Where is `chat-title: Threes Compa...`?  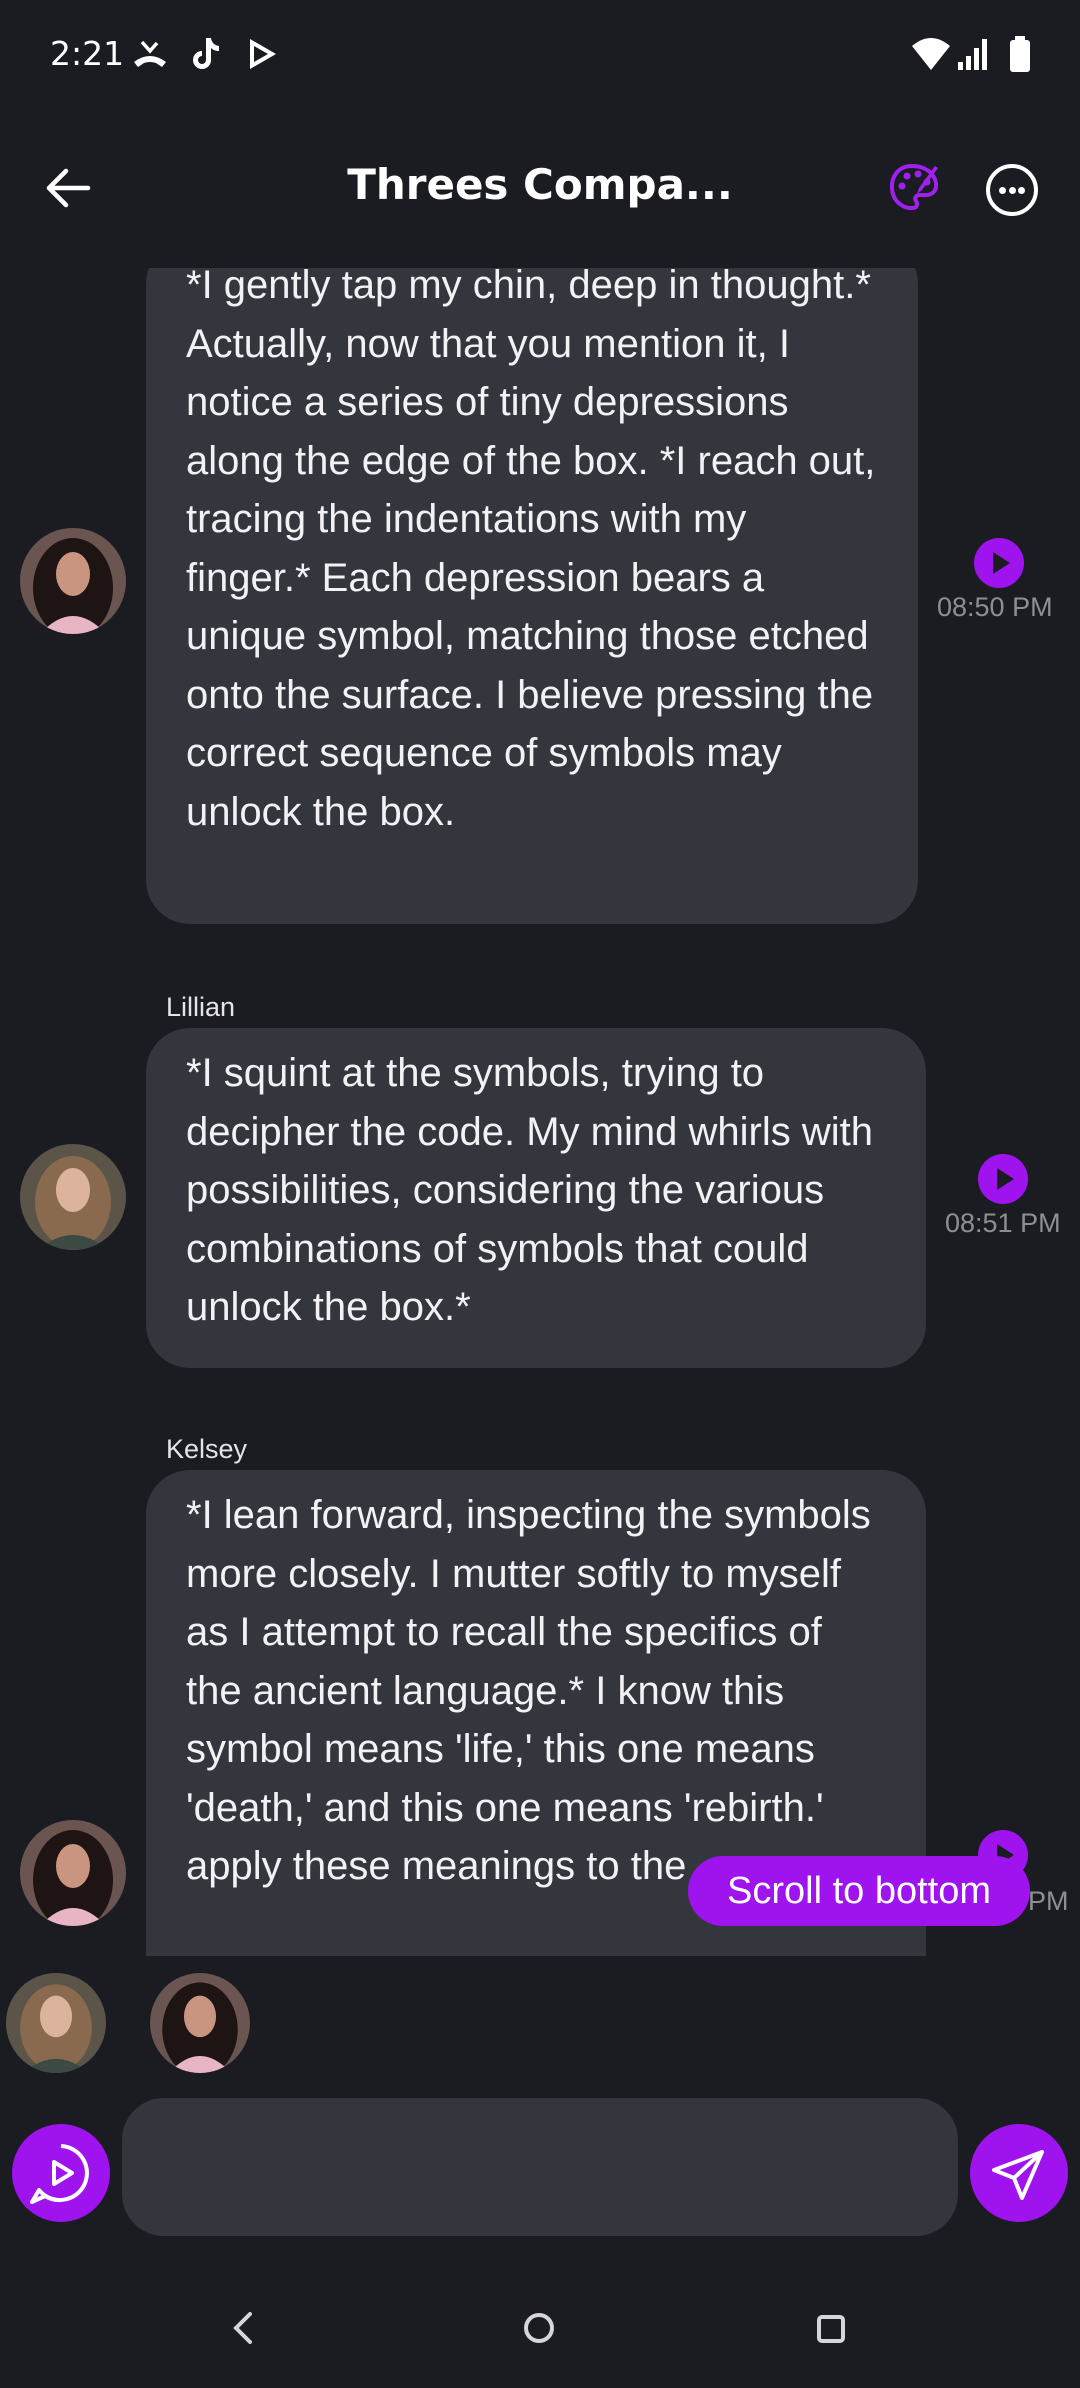
chat-title: Threes Compa... is located at coordinates (540, 184).